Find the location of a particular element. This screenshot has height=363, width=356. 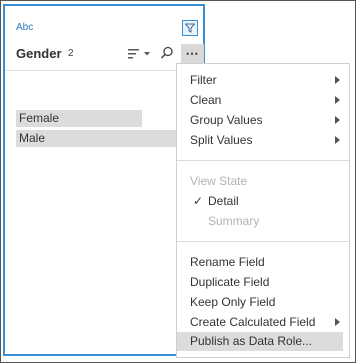

menu-item-group-values: Group Values is located at coordinates (263, 120).